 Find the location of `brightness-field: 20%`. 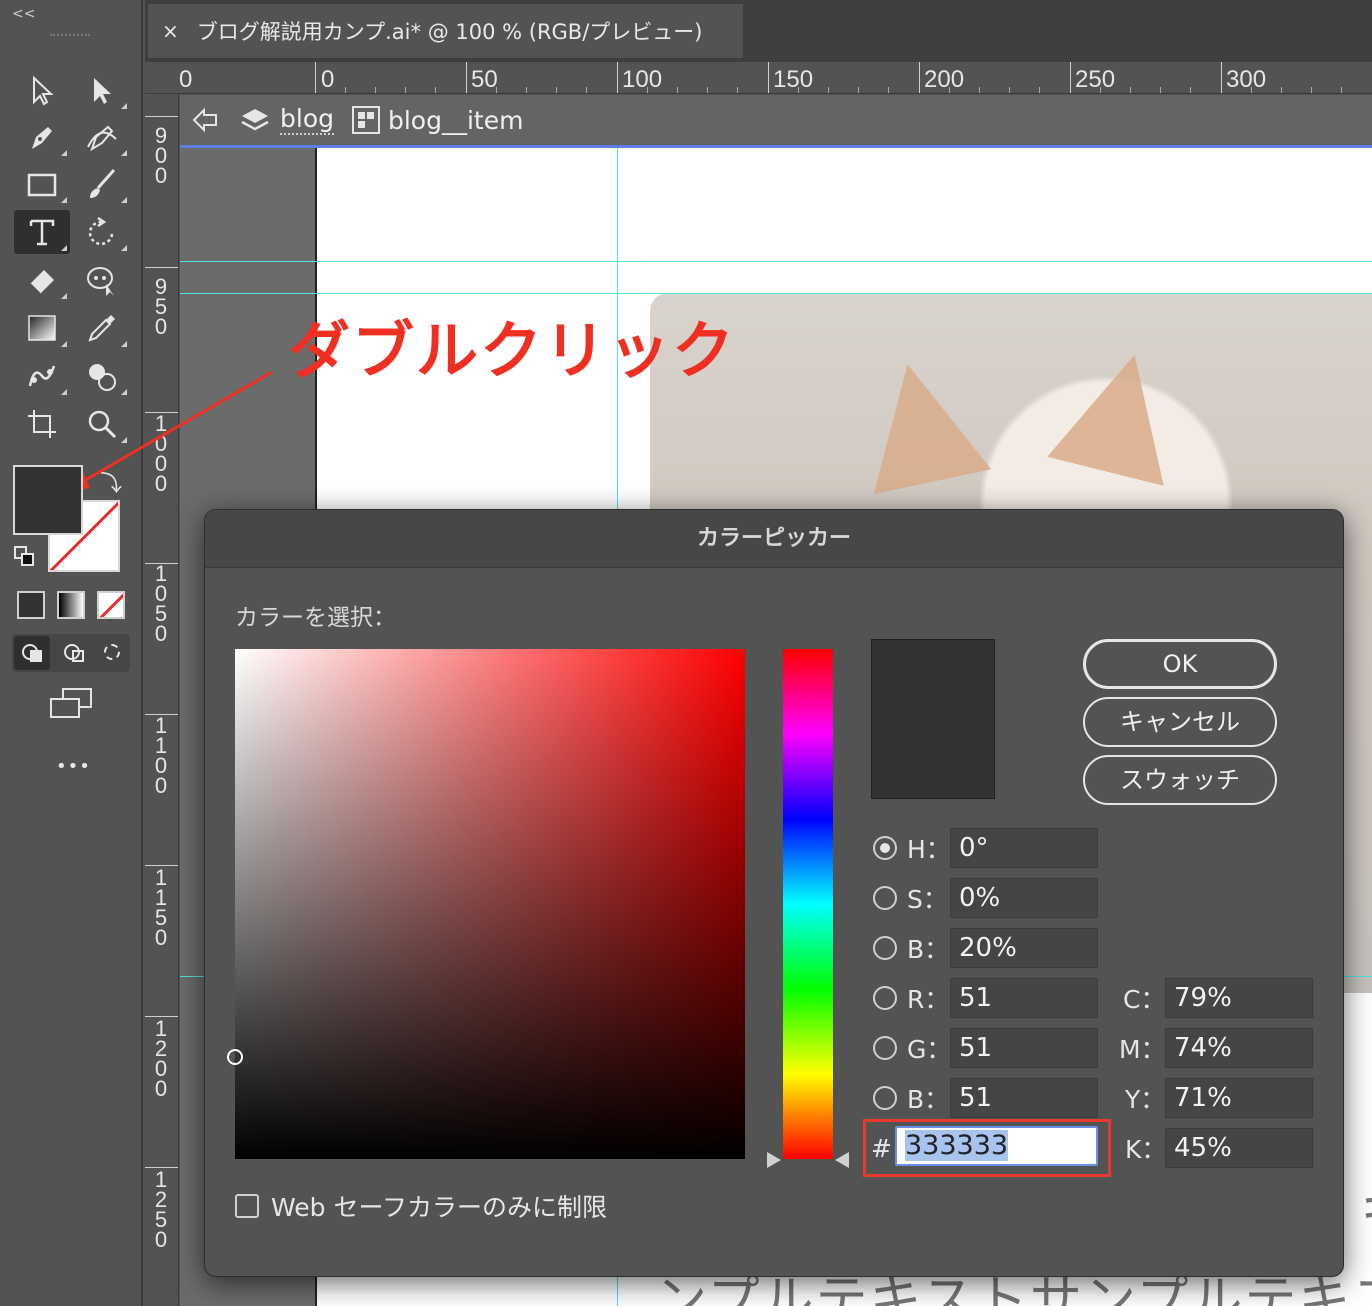

brightness-field: 20% is located at coordinates (1024, 948).